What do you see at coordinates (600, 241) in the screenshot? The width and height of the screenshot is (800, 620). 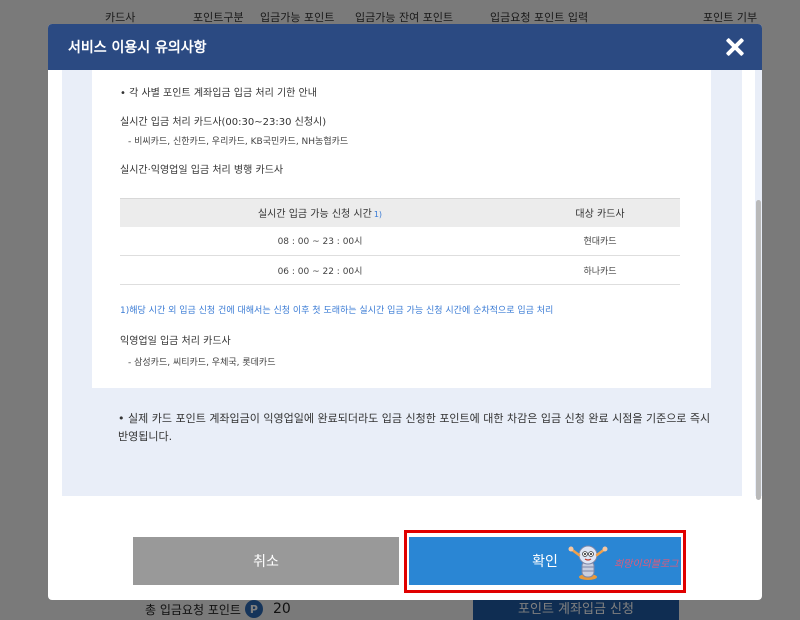 I see `row-card: 현대카드` at bounding box center [600, 241].